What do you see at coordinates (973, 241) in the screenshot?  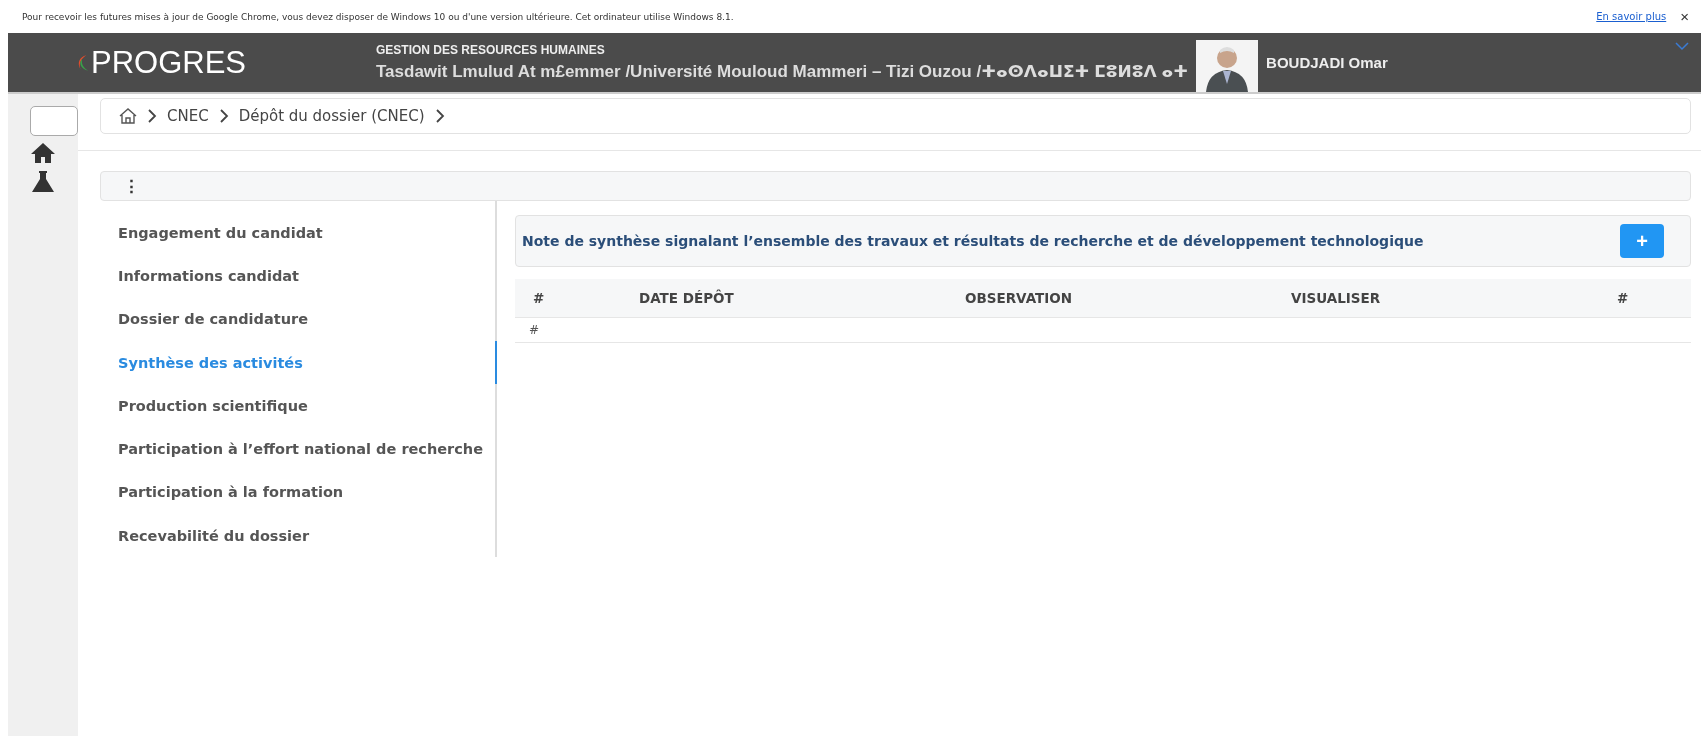 I see `card-title: Note de synthèse signalant l’ensemble des travaux et résultats de recherche et de développement technologique` at bounding box center [973, 241].